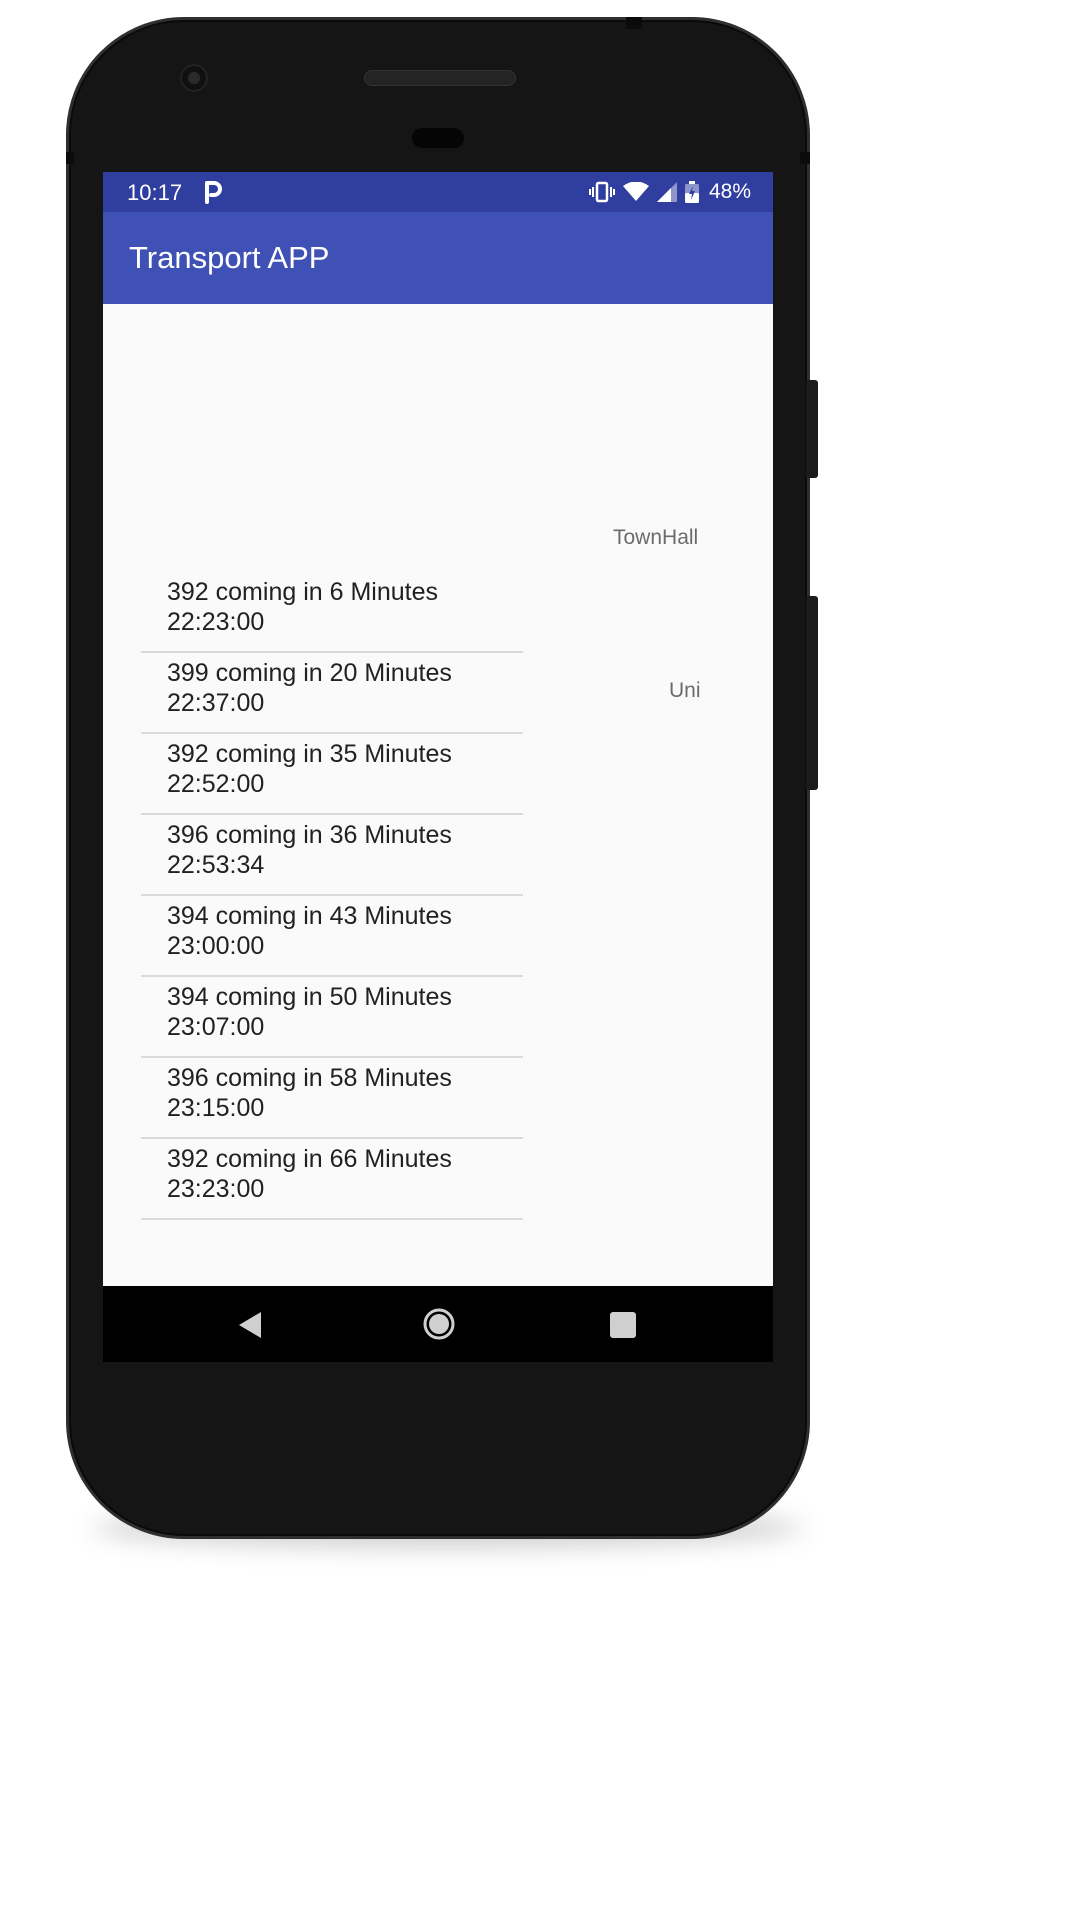  What do you see at coordinates (332, 855) in the screenshot?
I see `list-item: 396 coming in 36 Minutes 22:53:34` at bounding box center [332, 855].